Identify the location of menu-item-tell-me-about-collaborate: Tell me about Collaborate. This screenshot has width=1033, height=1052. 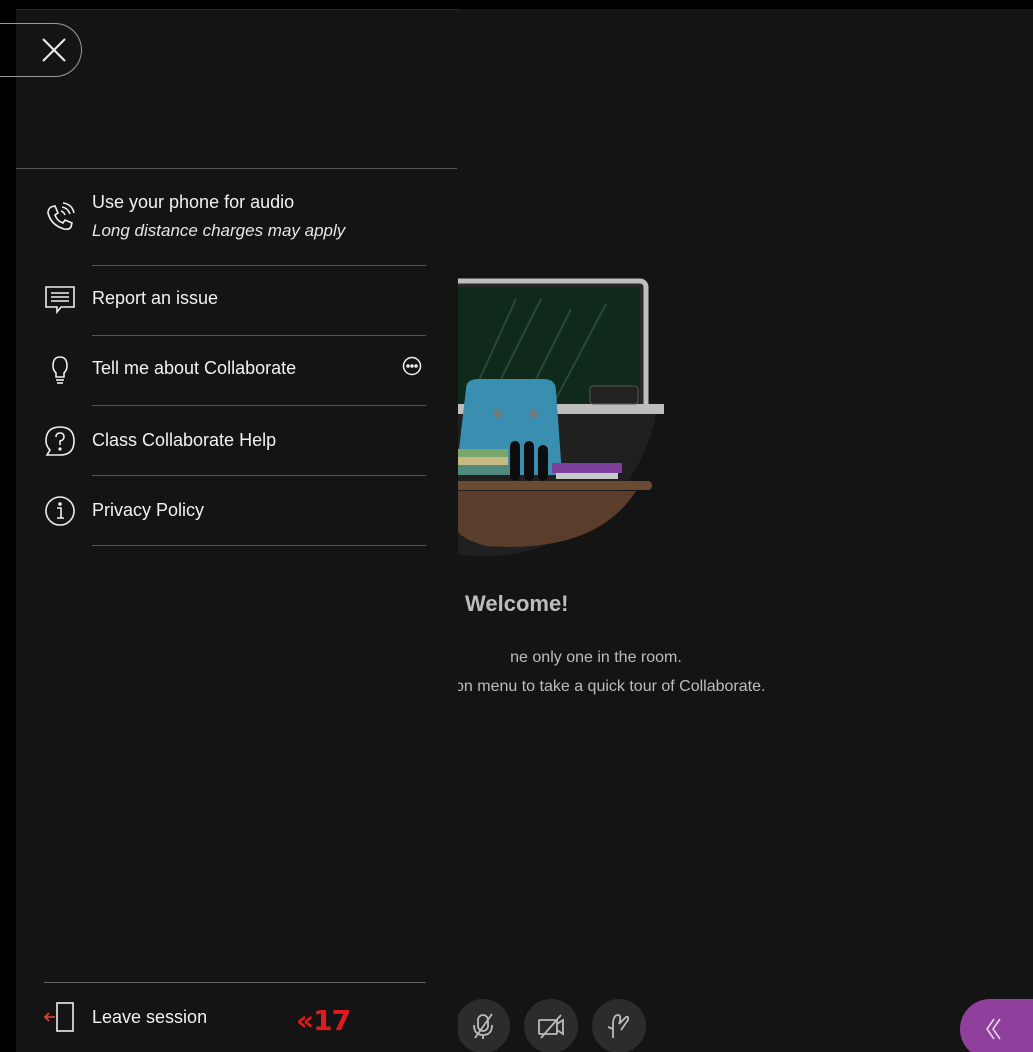
(229, 371).